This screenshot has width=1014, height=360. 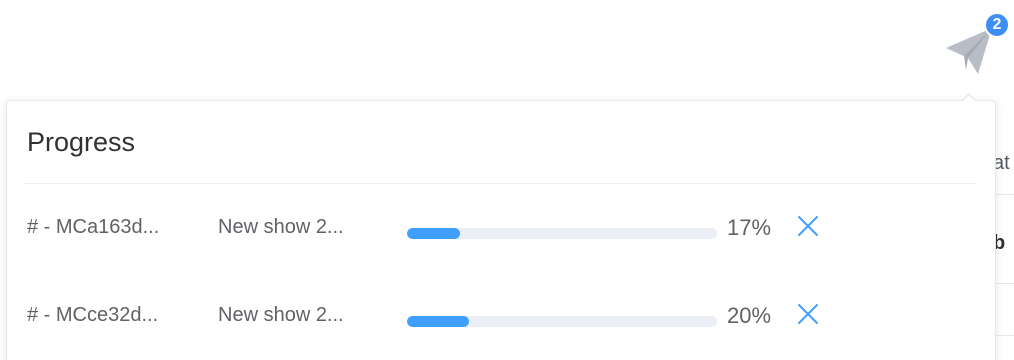 What do you see at coordinates (501, 183) in the screenshot?
I see `popover-divider` at bounding box center [501, 183].